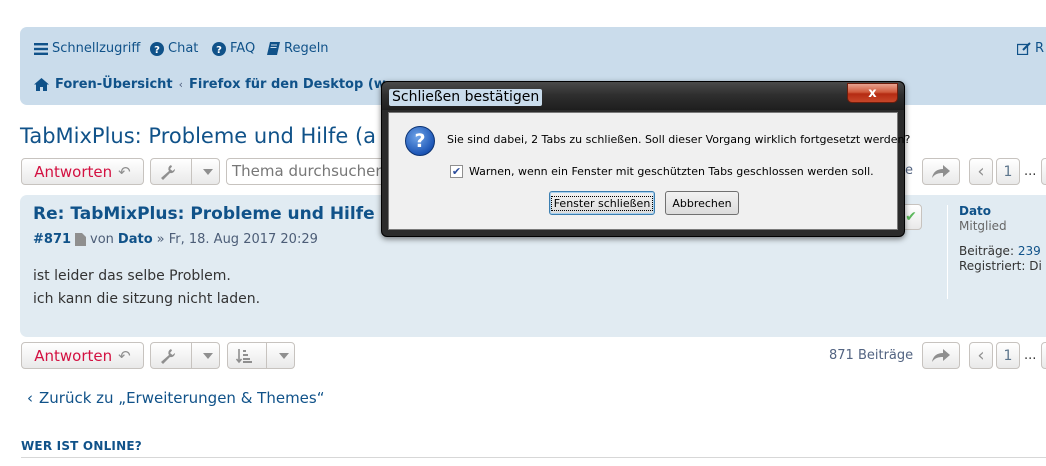 The image size is (1046, 466). I want to click on previous-page-button: ‹, so click(981, 171).